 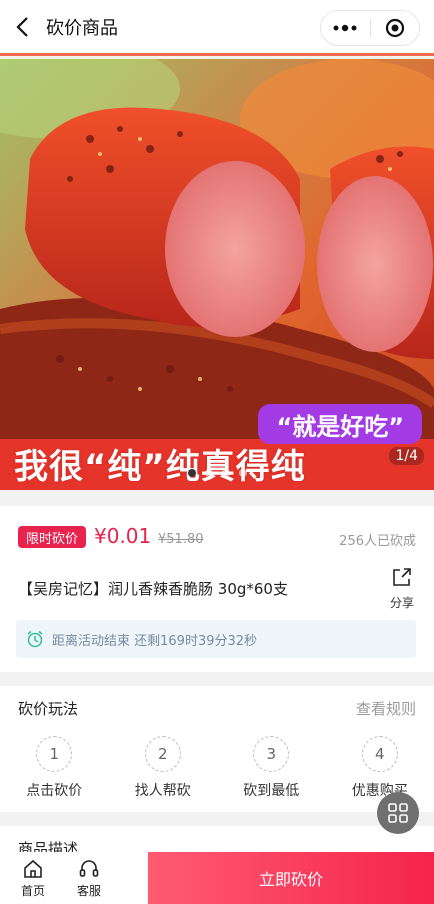 I want to click on step-number: 4, so click(x=379, y=754).